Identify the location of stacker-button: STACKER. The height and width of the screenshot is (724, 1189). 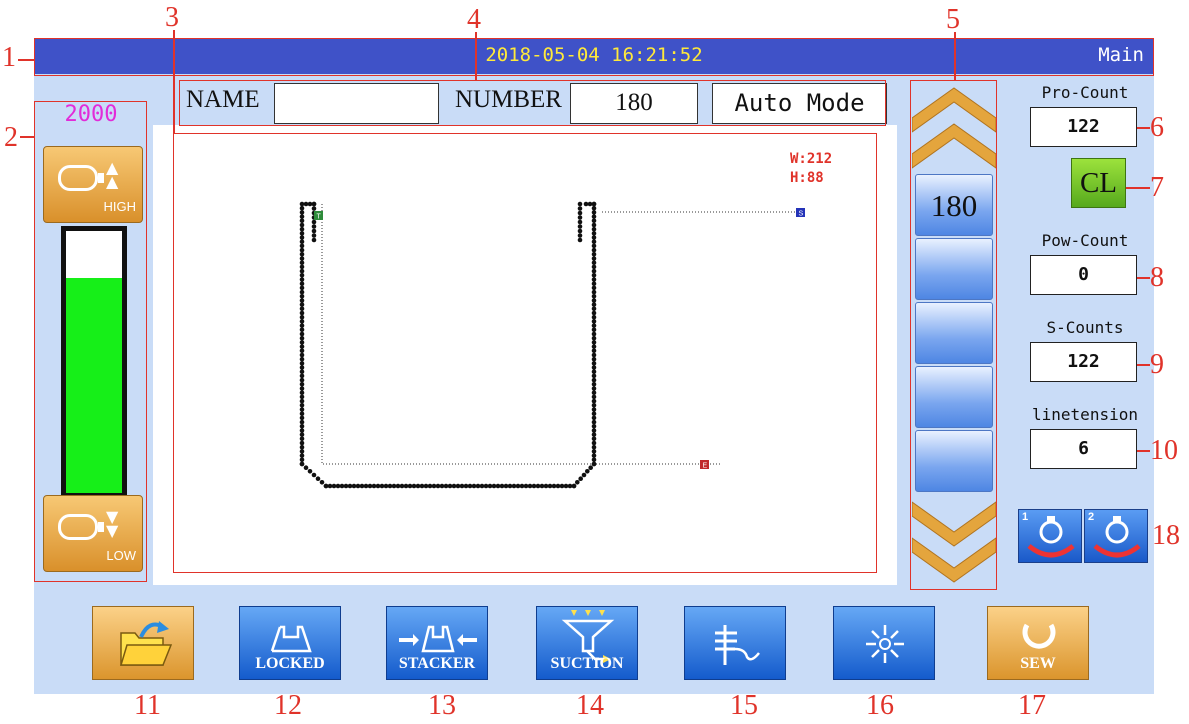
(437, 643).